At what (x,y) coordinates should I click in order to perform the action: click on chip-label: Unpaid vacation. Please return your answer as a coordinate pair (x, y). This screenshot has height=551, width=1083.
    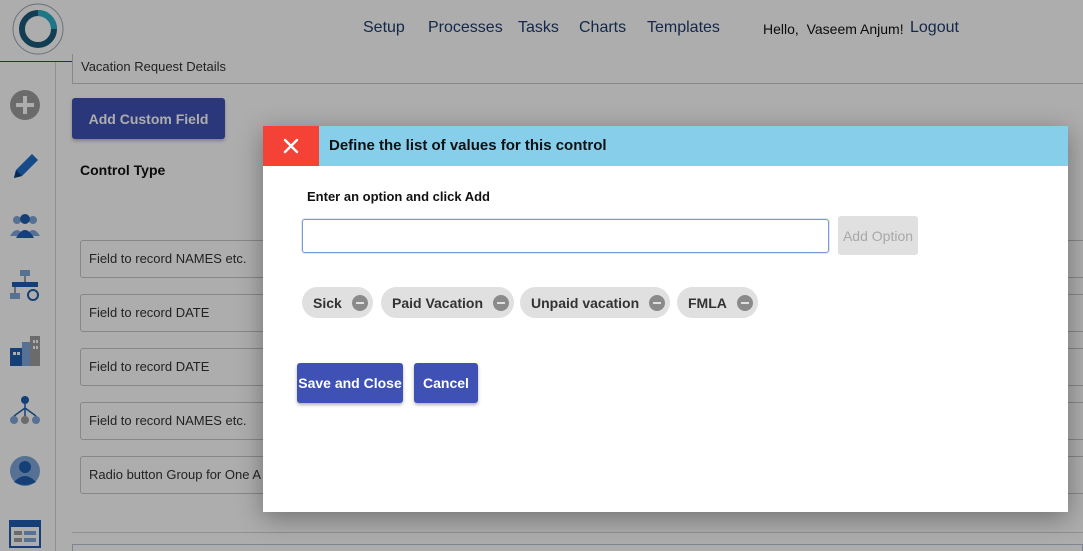
    Looking at the image, I should click on (585, 302).